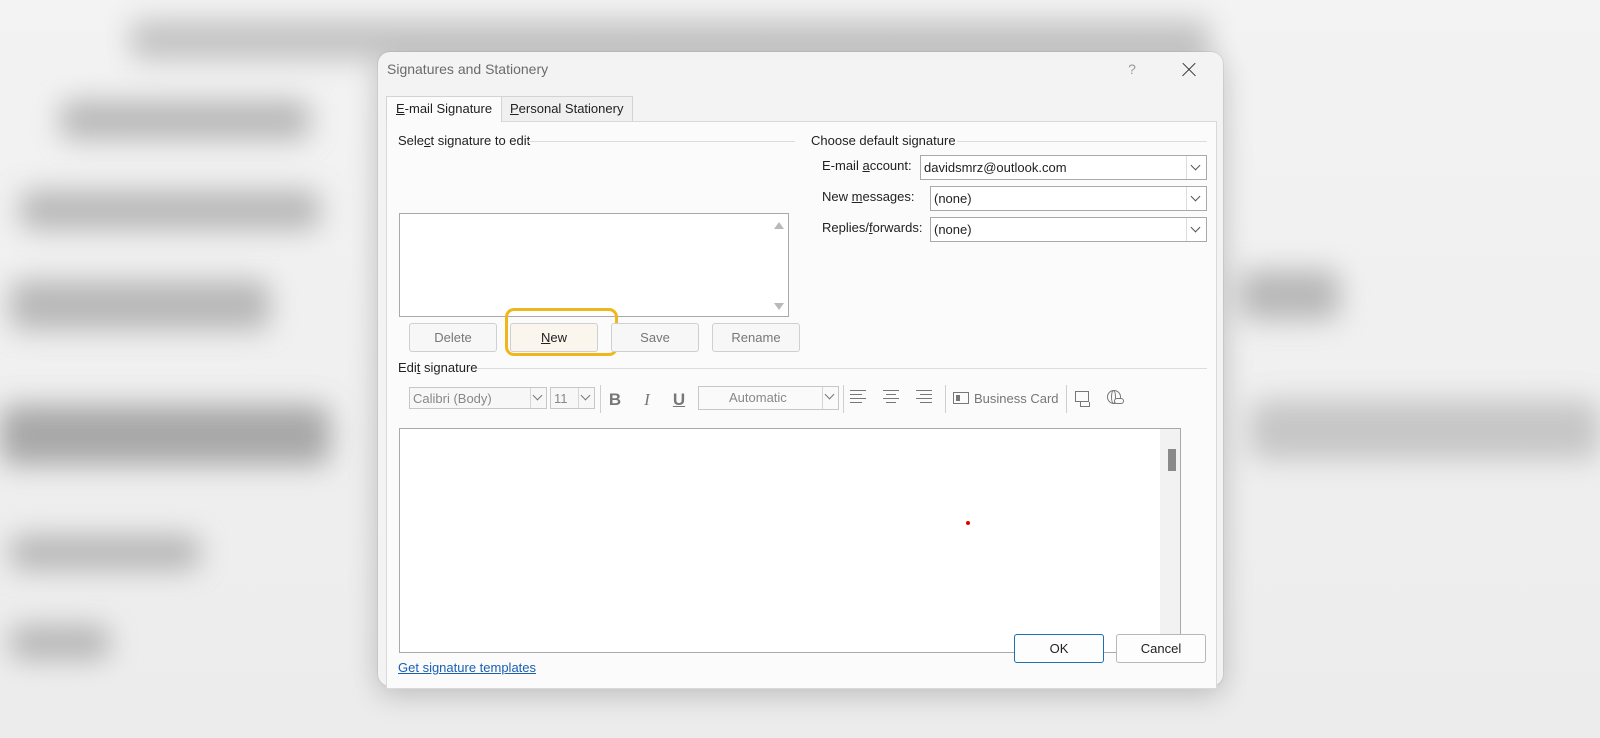 This screenshot has height=738, width=1600. I want to click on close-icon, so click(1189, 70).